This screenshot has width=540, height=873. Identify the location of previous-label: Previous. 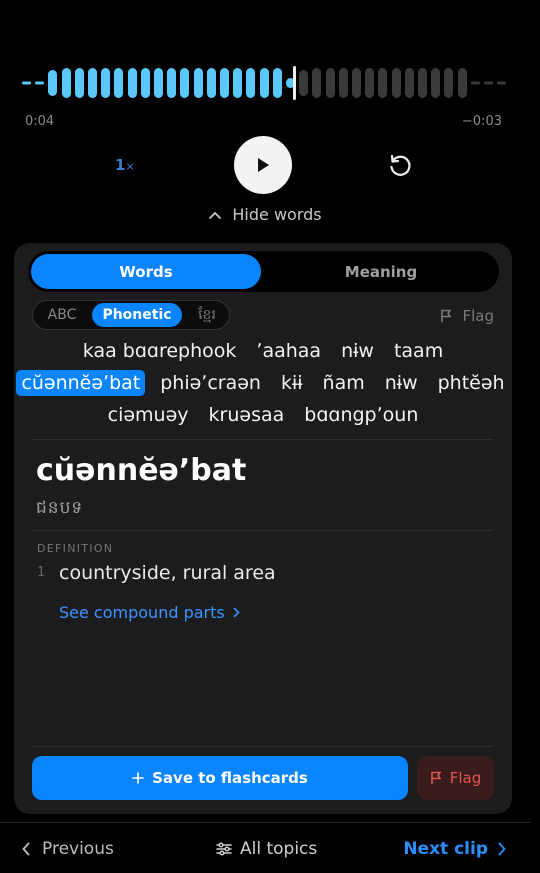
(78, 849).